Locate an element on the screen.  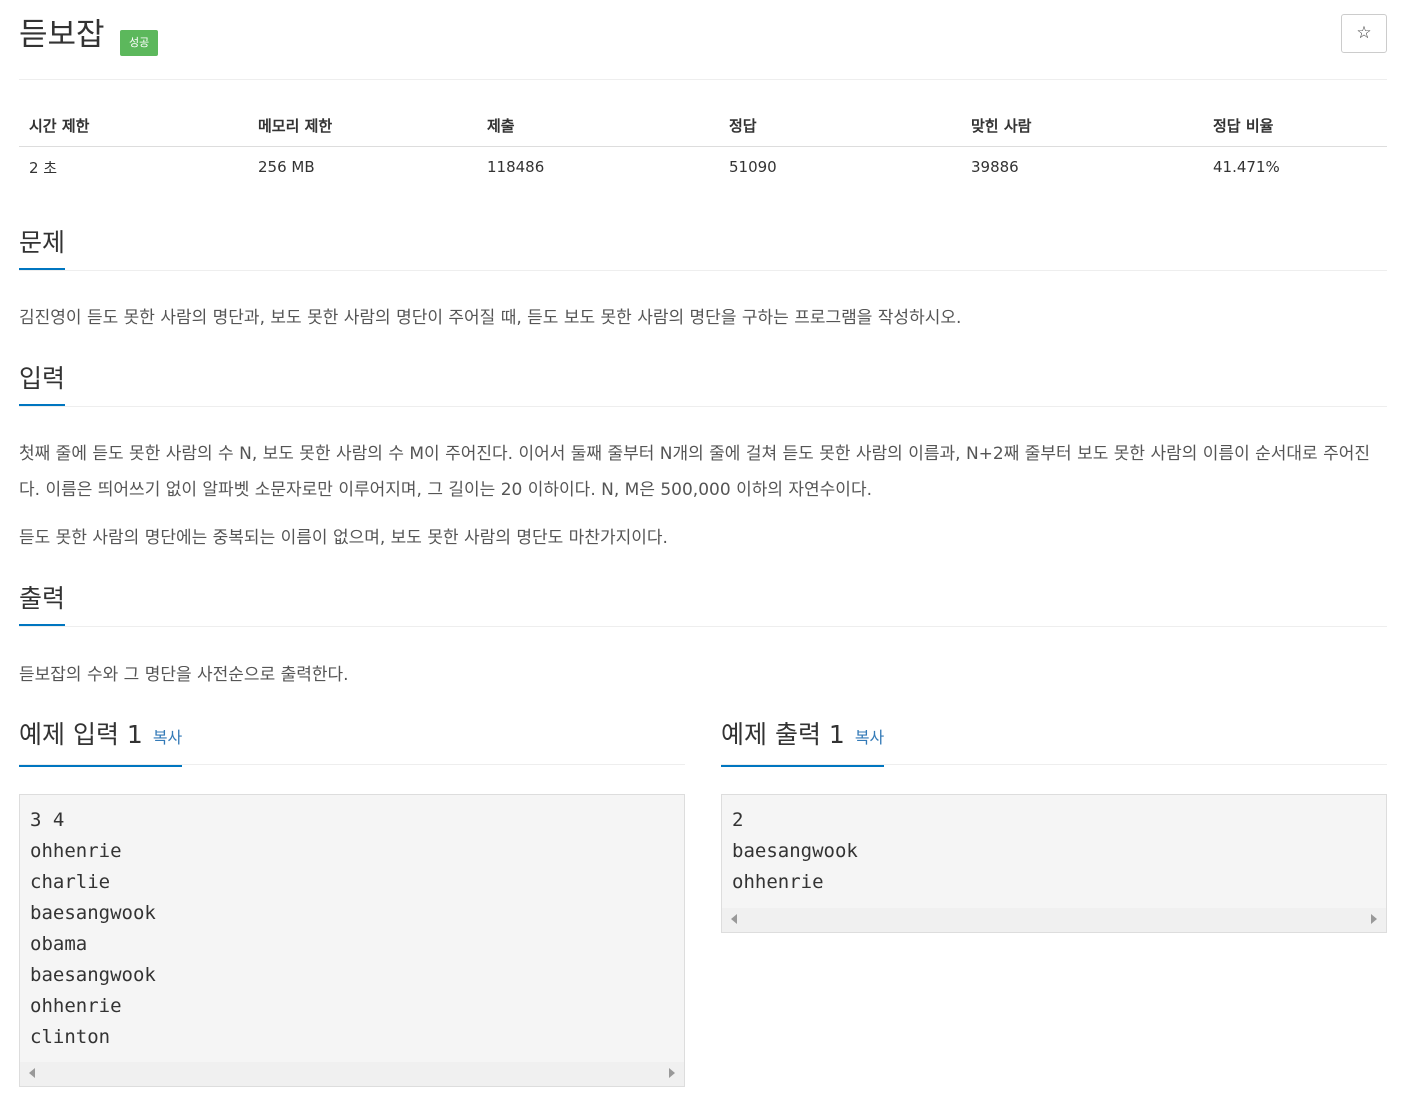
info-value-solvers: 39886 is located at coordinates (995, 167).